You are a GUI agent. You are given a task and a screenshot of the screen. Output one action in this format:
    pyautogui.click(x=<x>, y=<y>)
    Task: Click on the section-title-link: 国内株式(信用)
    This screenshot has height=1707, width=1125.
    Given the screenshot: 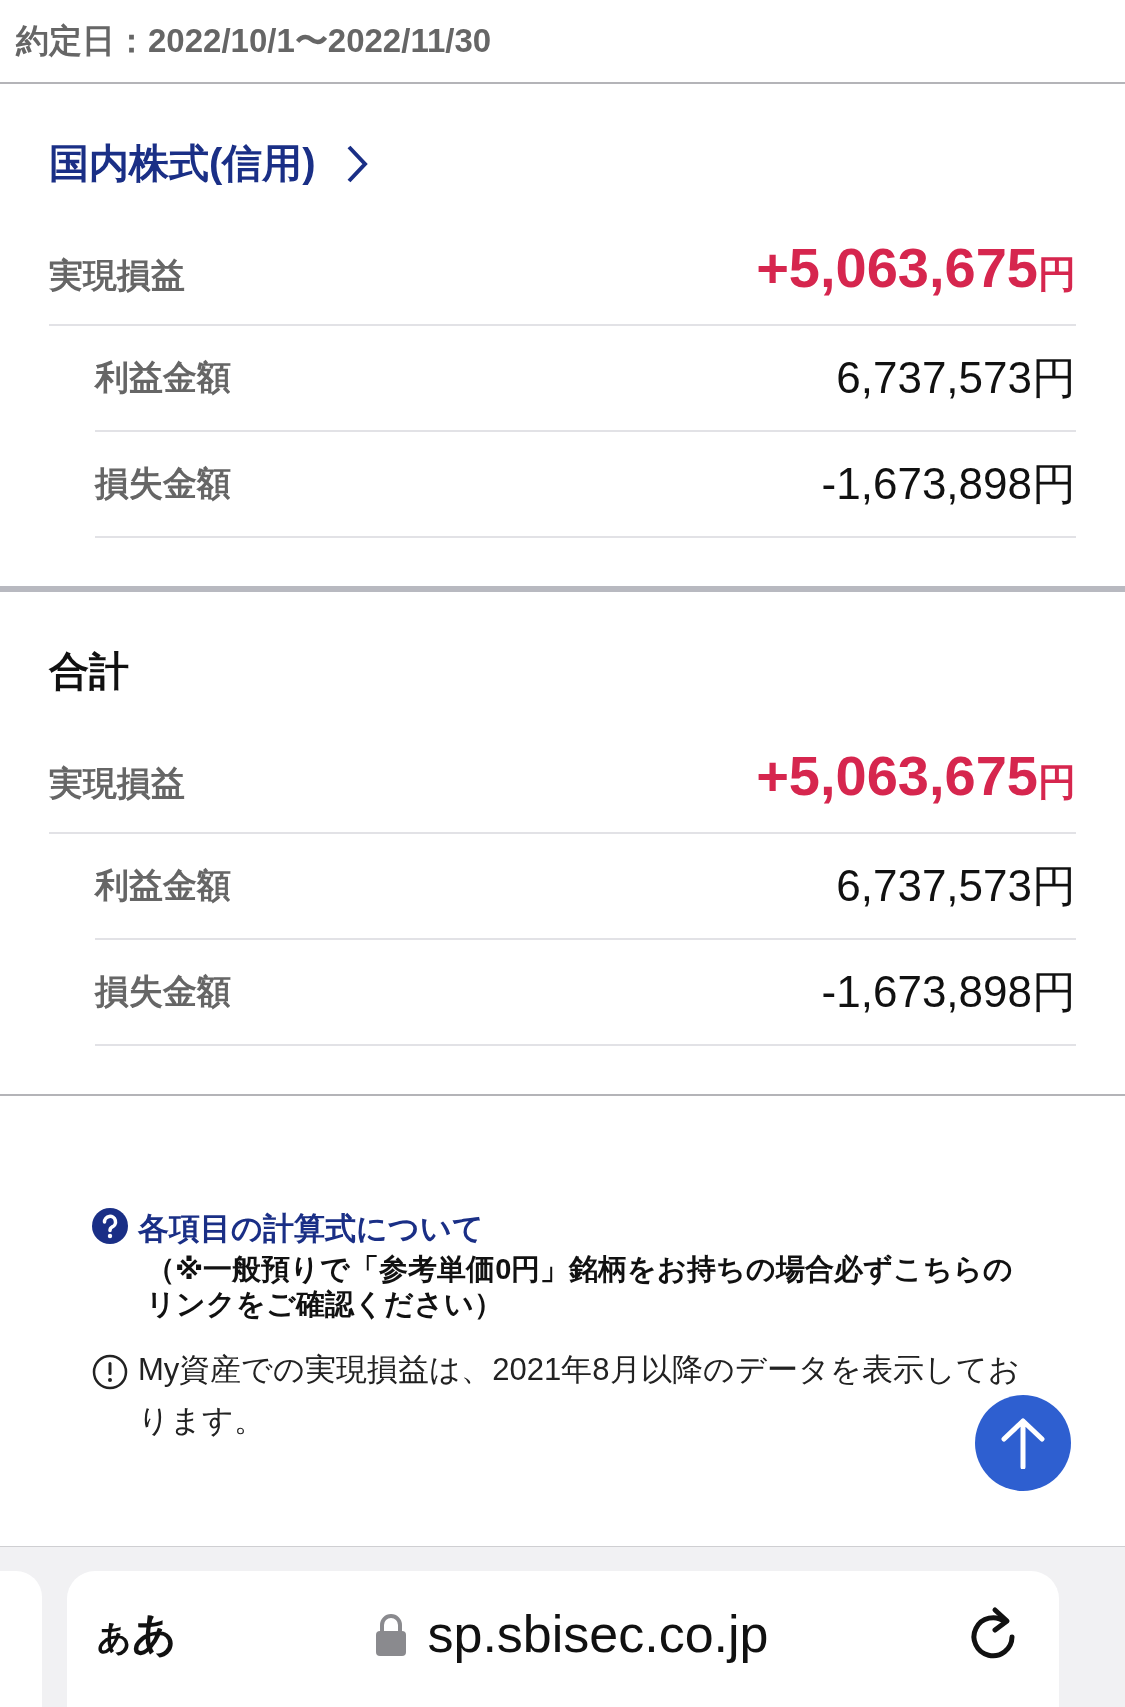 What is the action you would take?
    pyautogui.click(x=208, y=163)
    